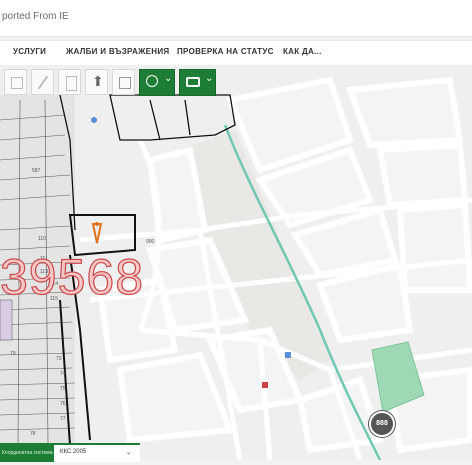 The height and width of the screenshot is (465, 472). I want to click on parcel-label: 76, so click(63, 404).